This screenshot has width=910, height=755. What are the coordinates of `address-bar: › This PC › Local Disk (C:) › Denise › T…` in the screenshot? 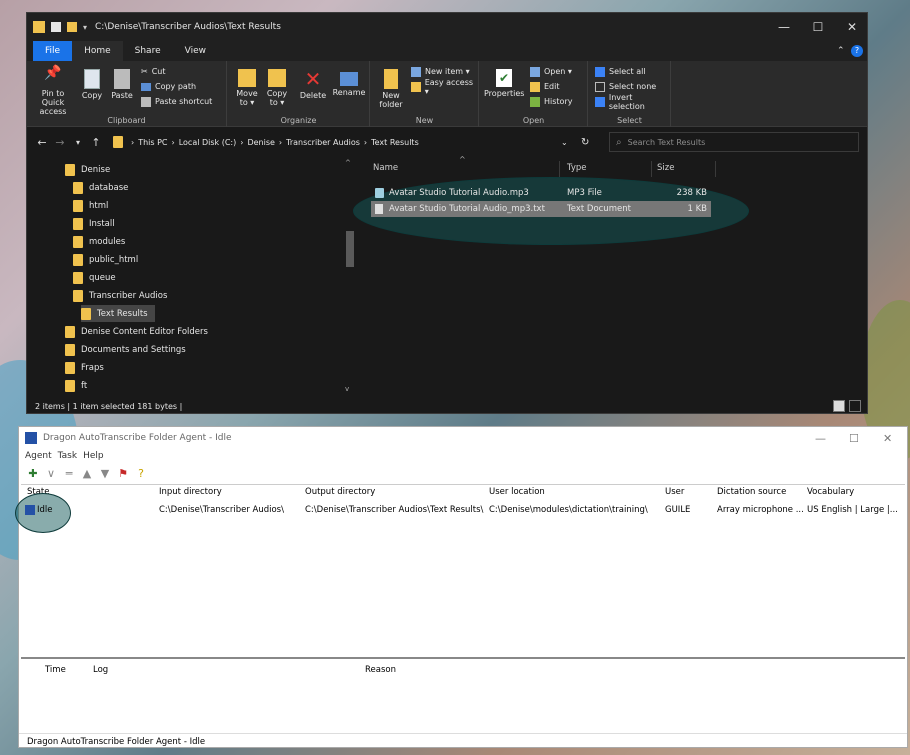 It's located at (353, 142).